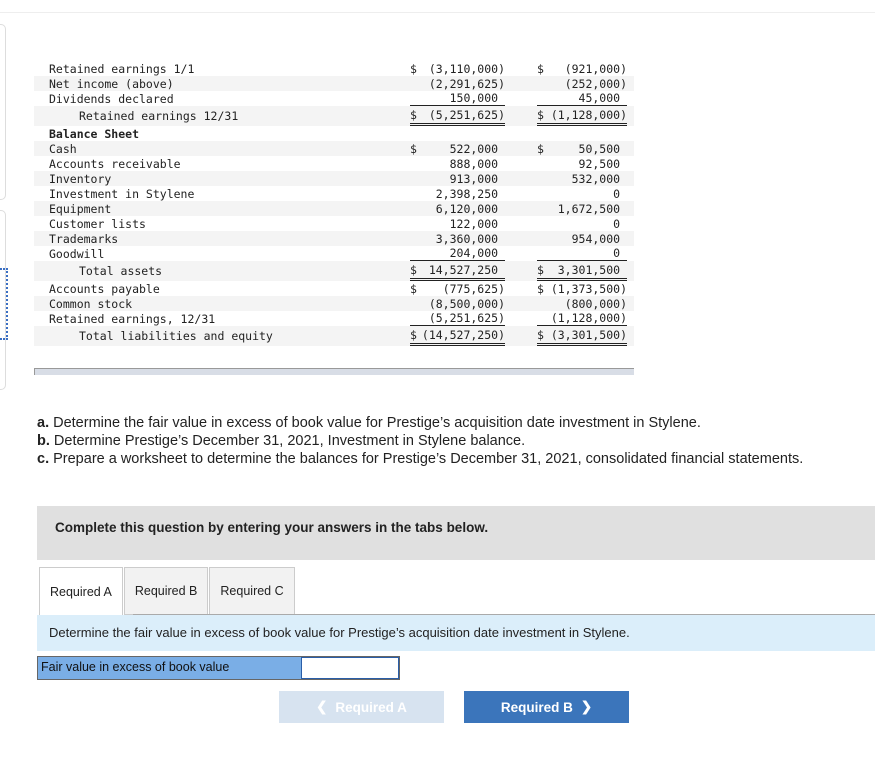  What do you see at coordinates (477, 163) in the screenshot?
I see `amount-value: 888,000` at bounding box center [477, 163].